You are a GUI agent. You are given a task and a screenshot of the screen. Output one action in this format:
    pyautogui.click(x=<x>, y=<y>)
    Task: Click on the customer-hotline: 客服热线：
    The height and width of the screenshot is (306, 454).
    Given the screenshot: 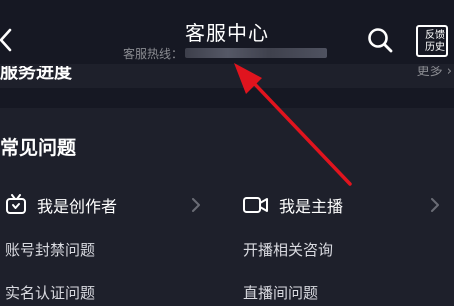 What is the action you would take?
    pyautogui.click(x=225, y=53)
    